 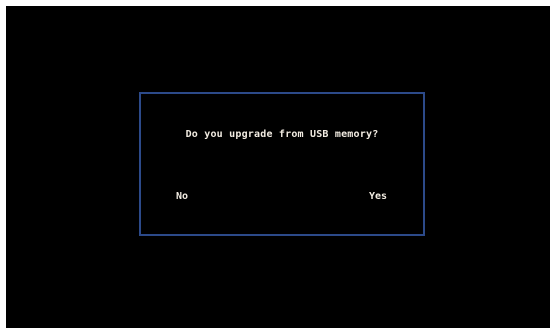 I want to click on dialog-message: Do you upgrade from USB memory?, so click(x=282, y=134).